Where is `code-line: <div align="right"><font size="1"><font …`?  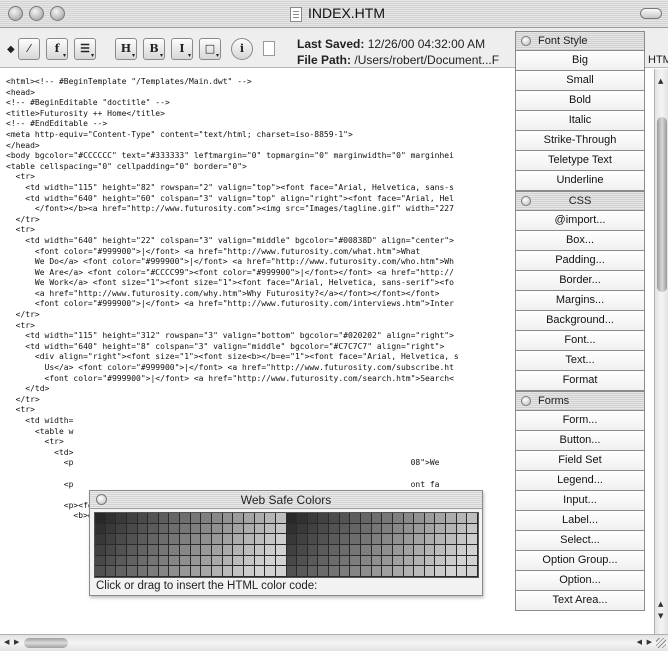 code-line: <div align="right"><font size="1"><font … is located at coordinates (232, 357).